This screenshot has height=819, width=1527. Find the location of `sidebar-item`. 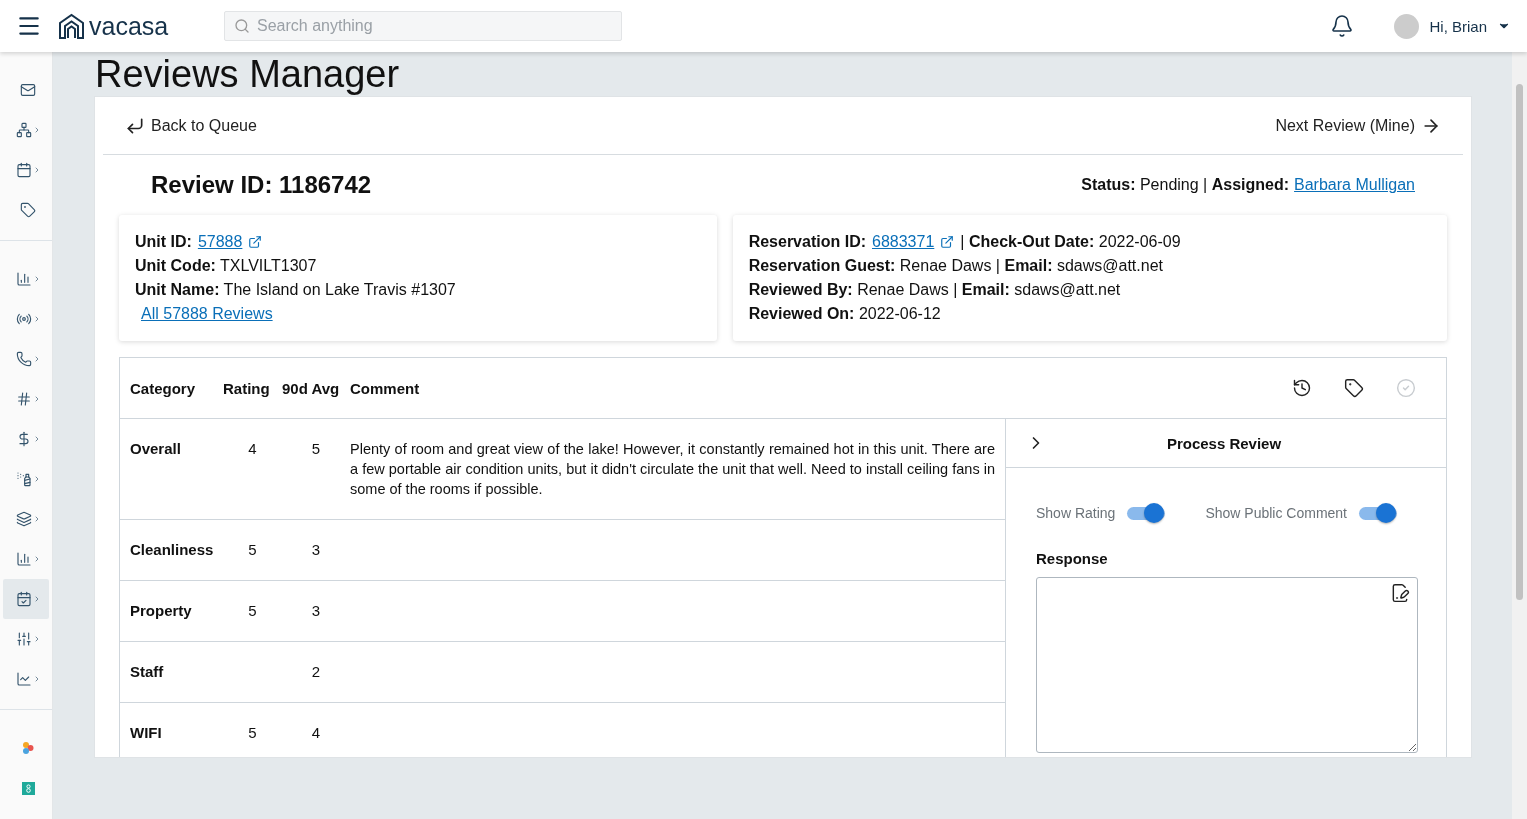

sidebar-item is located at coordinates (26, 599).